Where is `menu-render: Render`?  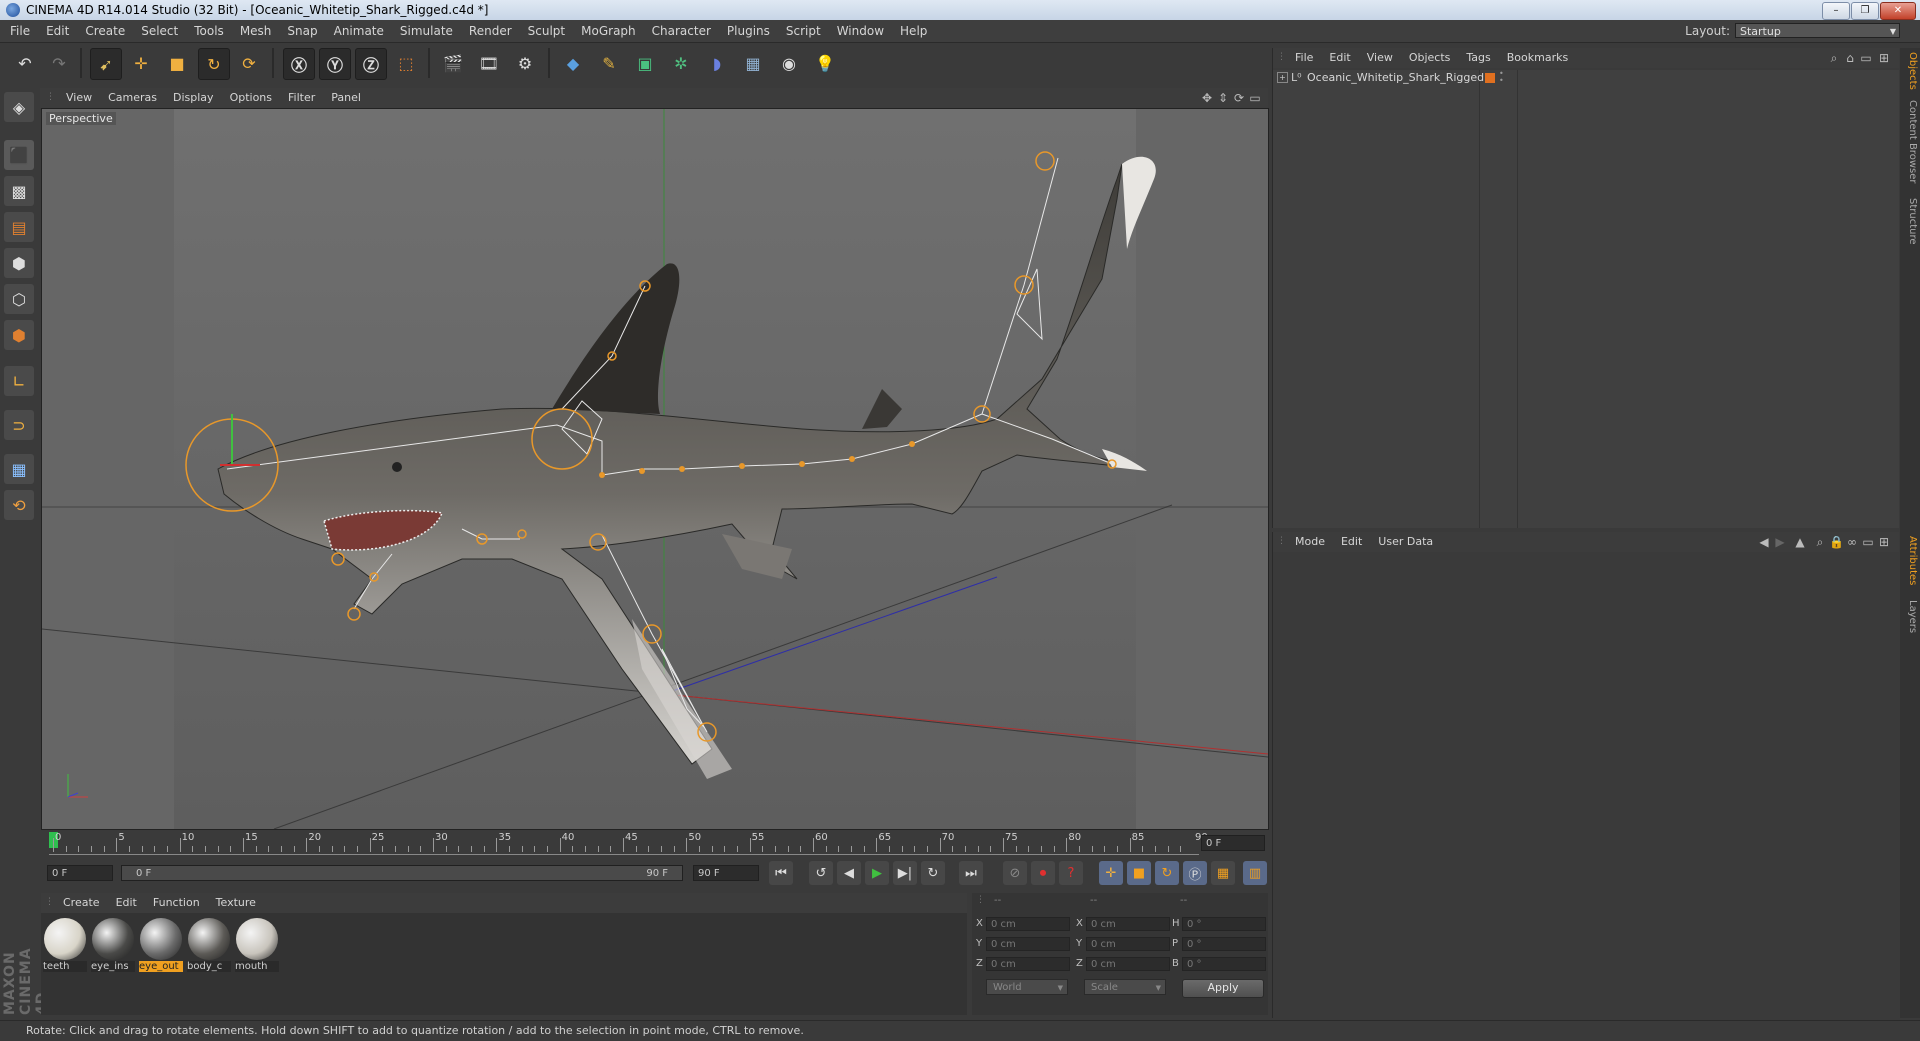
menu-render: Render is located at coordinates (490, 31).